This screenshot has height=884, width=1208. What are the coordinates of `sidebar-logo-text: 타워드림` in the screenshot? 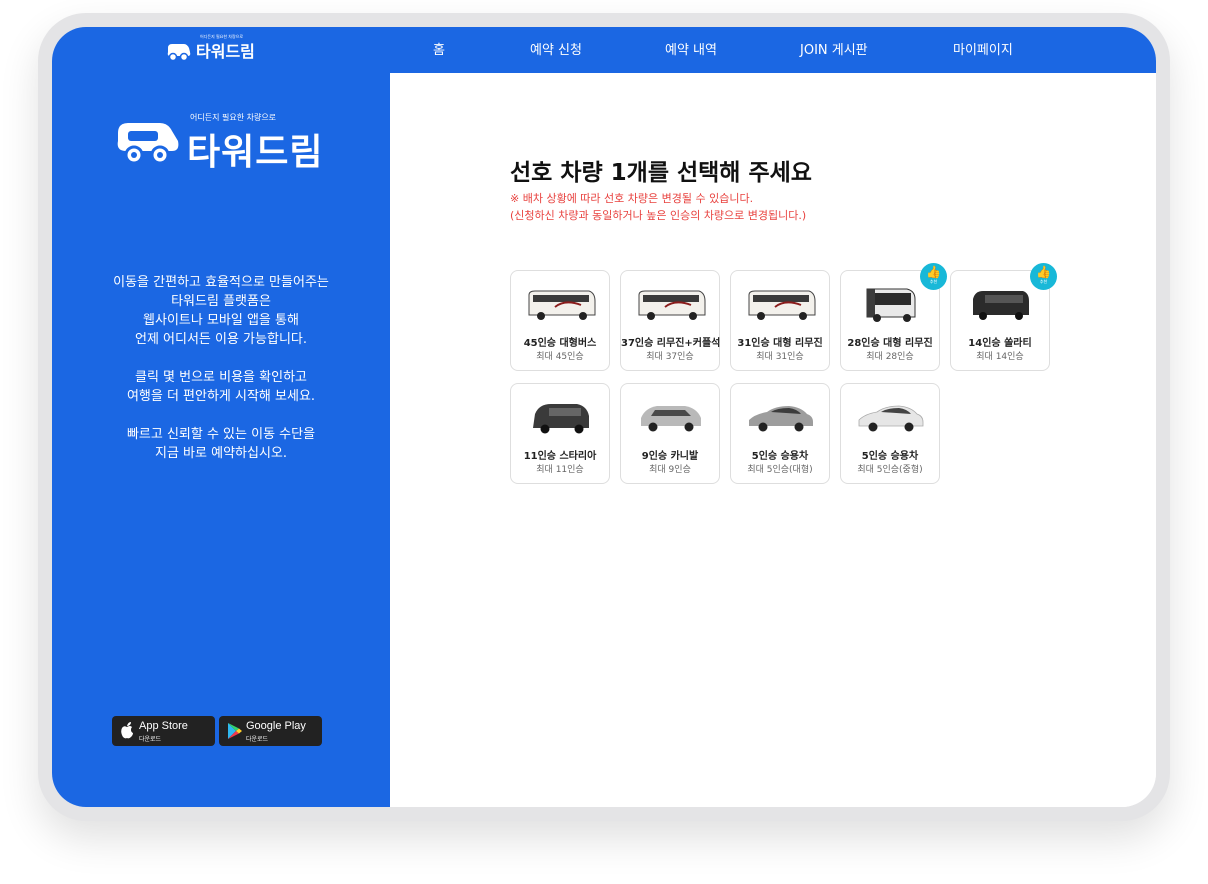 It's located at (255, 152).